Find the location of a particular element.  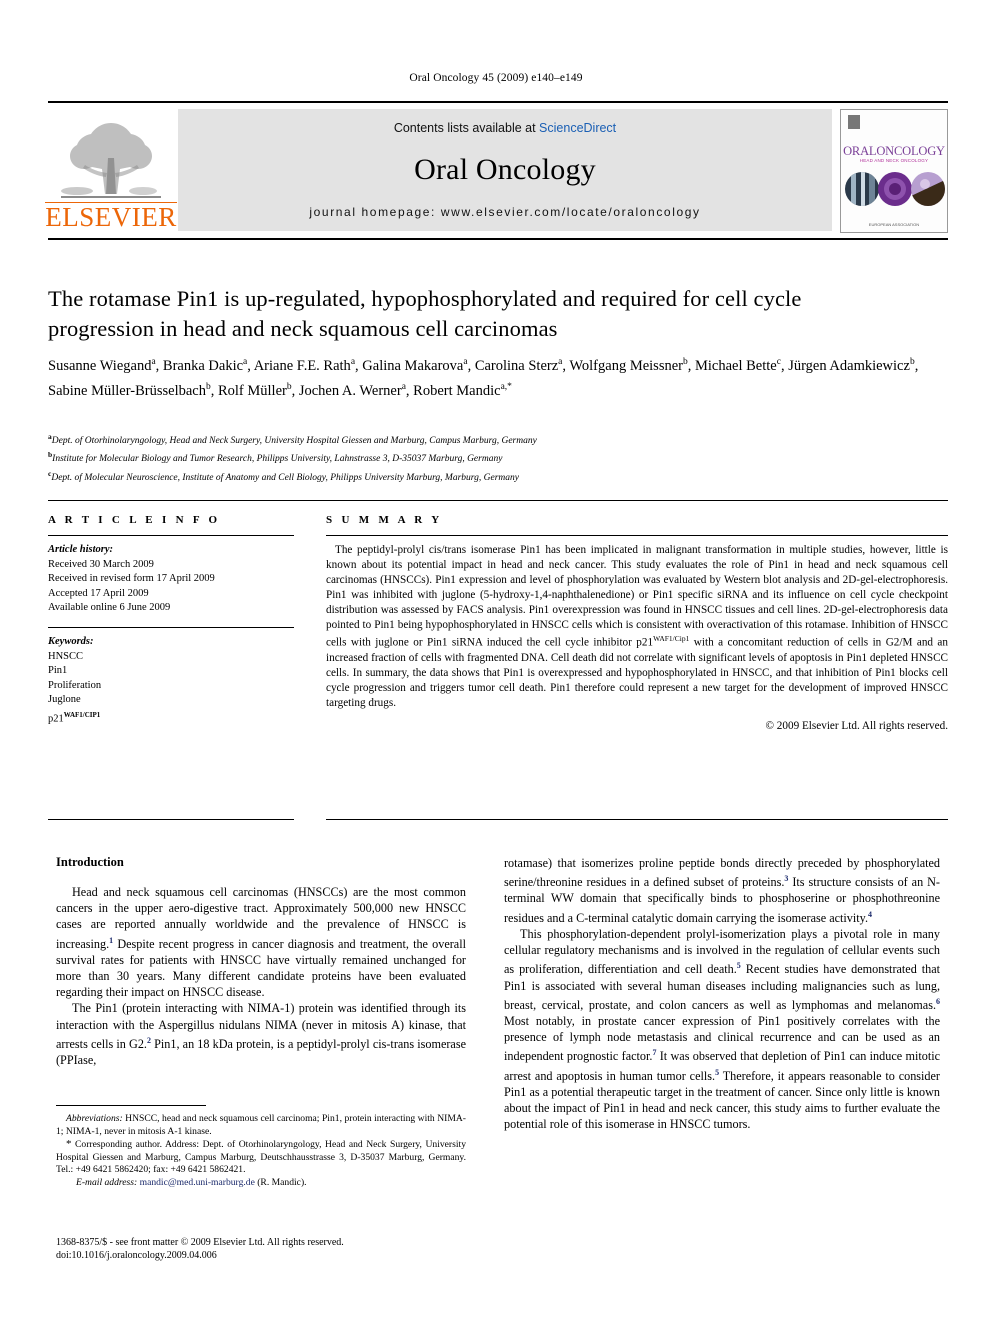

summary-rule is located at coordinates (637, 535).